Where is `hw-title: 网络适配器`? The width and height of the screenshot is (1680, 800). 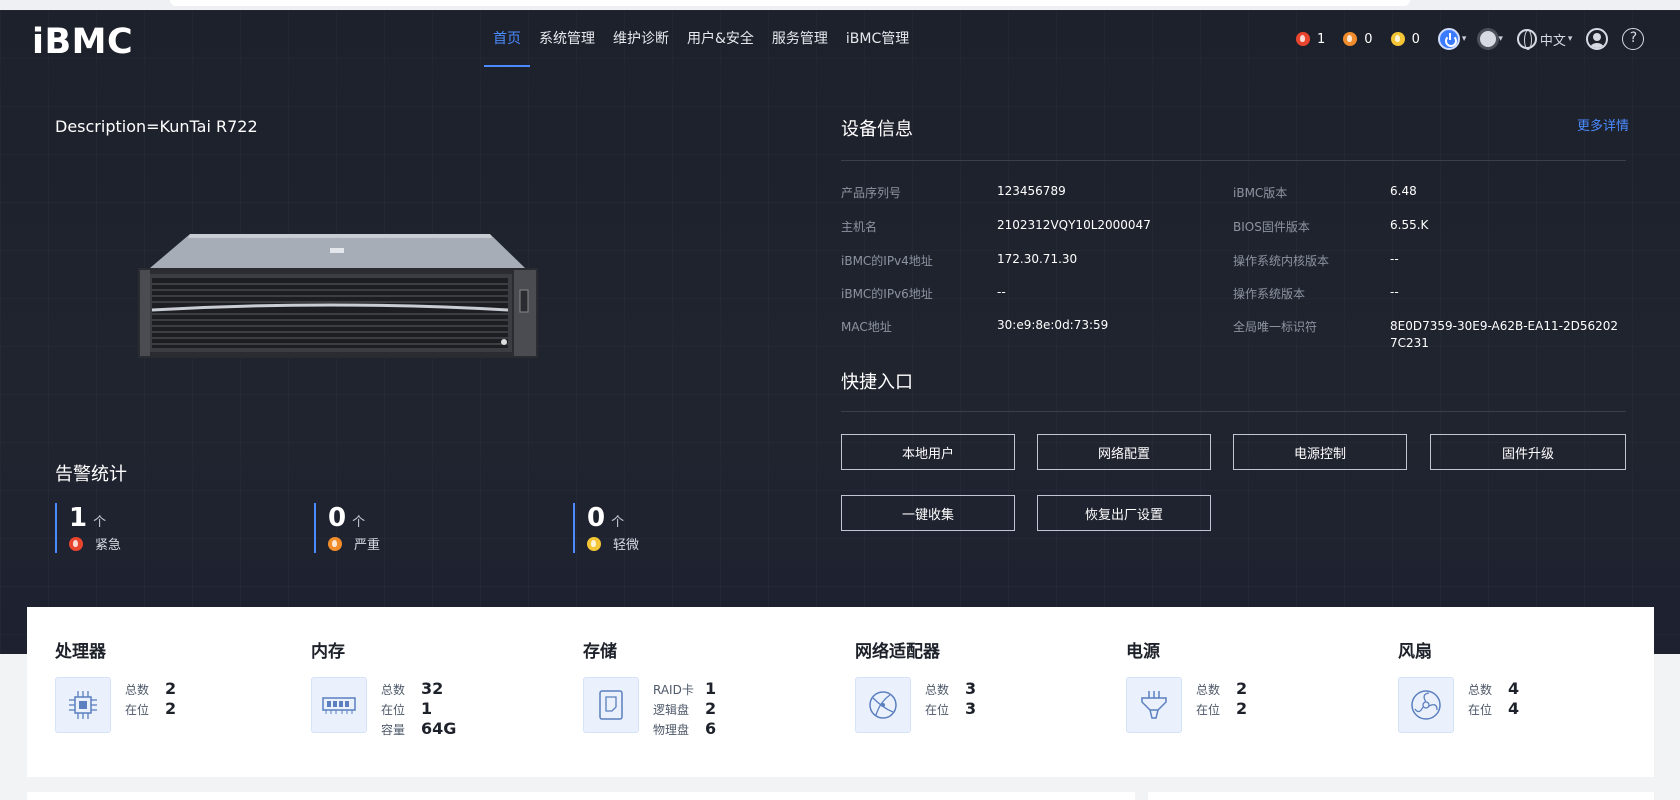
hw-title: 网络适配器 is located at coordinates (897, 652).